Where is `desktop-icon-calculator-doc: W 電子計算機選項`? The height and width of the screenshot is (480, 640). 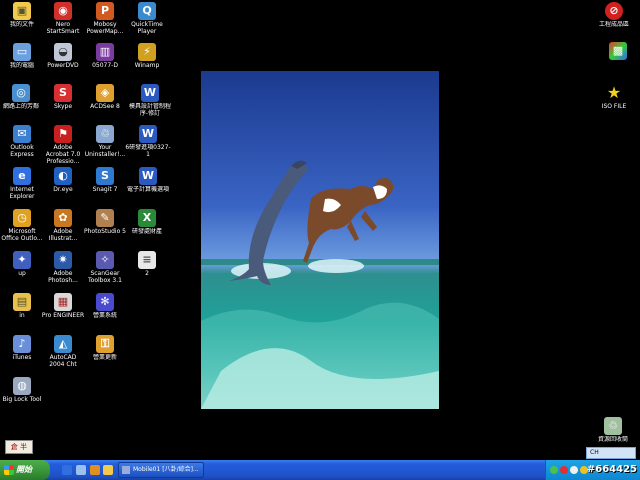
desktop-icon-calculator-doc: W 電子計算機選項 is located at coordinates (148, 180).